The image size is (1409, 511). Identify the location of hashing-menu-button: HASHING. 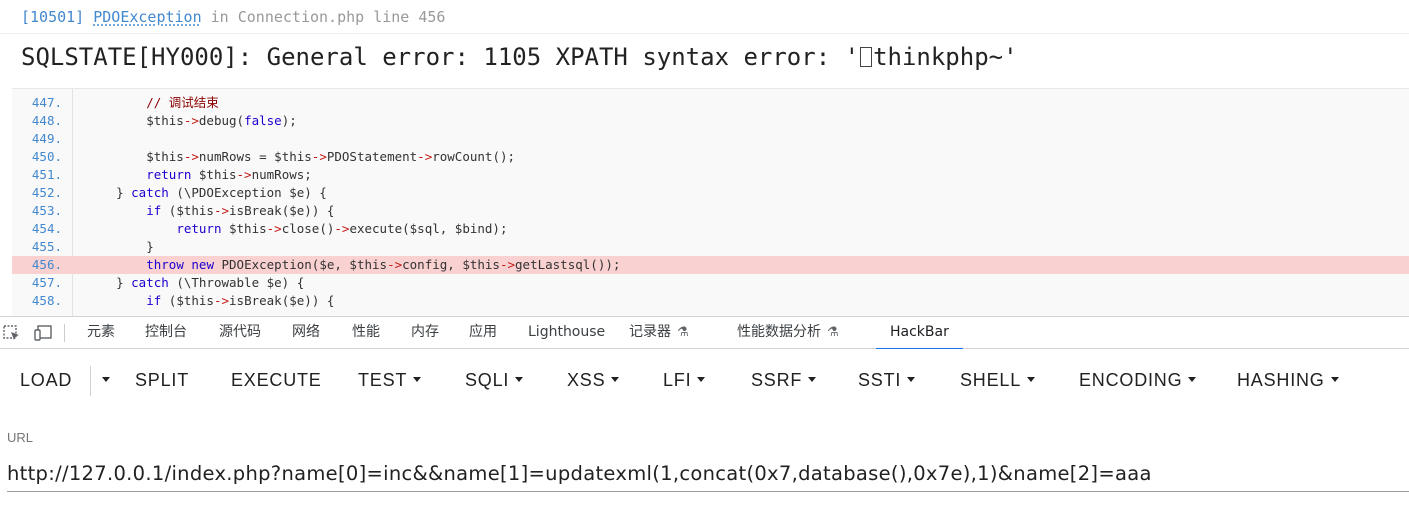
(1288, 380).